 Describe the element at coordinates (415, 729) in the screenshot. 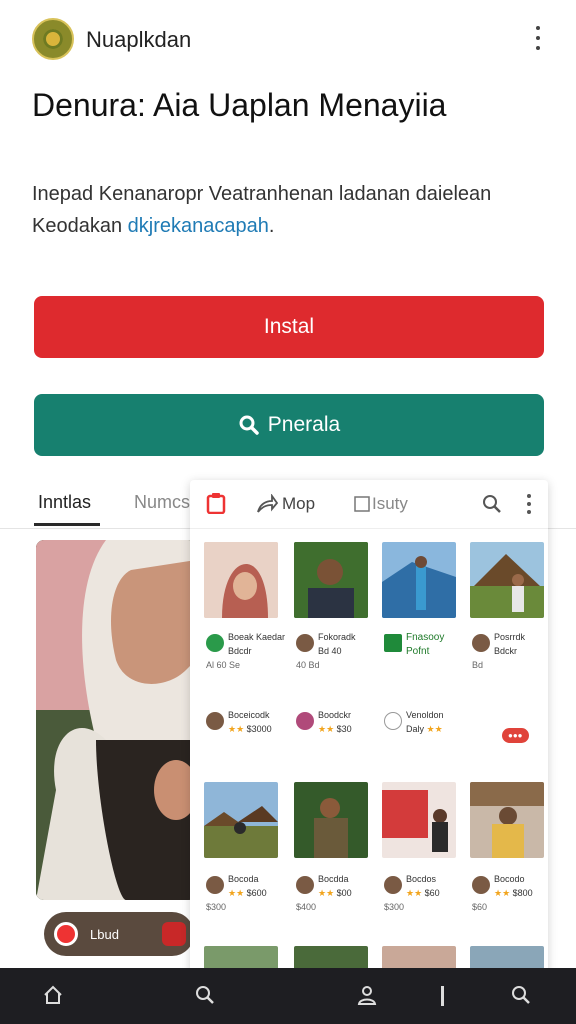

I see `item-subtitle: Daly` at that location.